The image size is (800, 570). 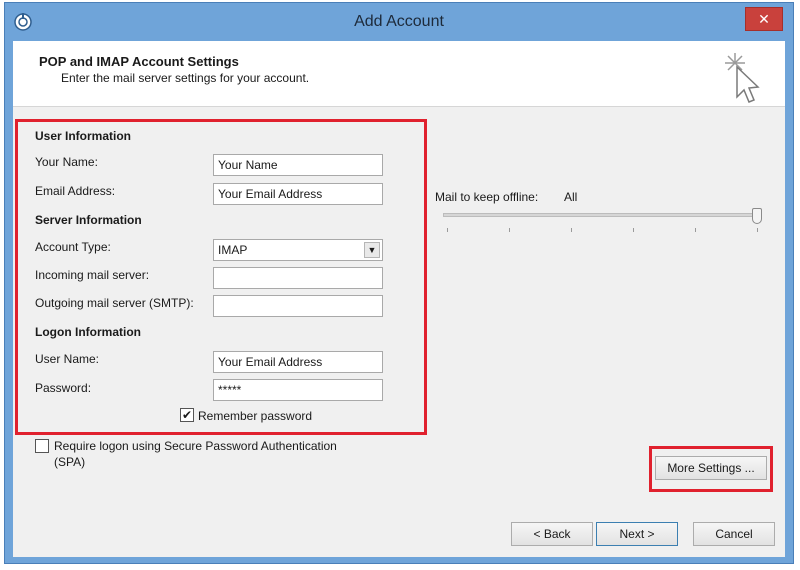 What do you see at coordinates (75, 191) in the screenshot?
I see `email-address-label: Email Address:` at bounding box center [75, 191].